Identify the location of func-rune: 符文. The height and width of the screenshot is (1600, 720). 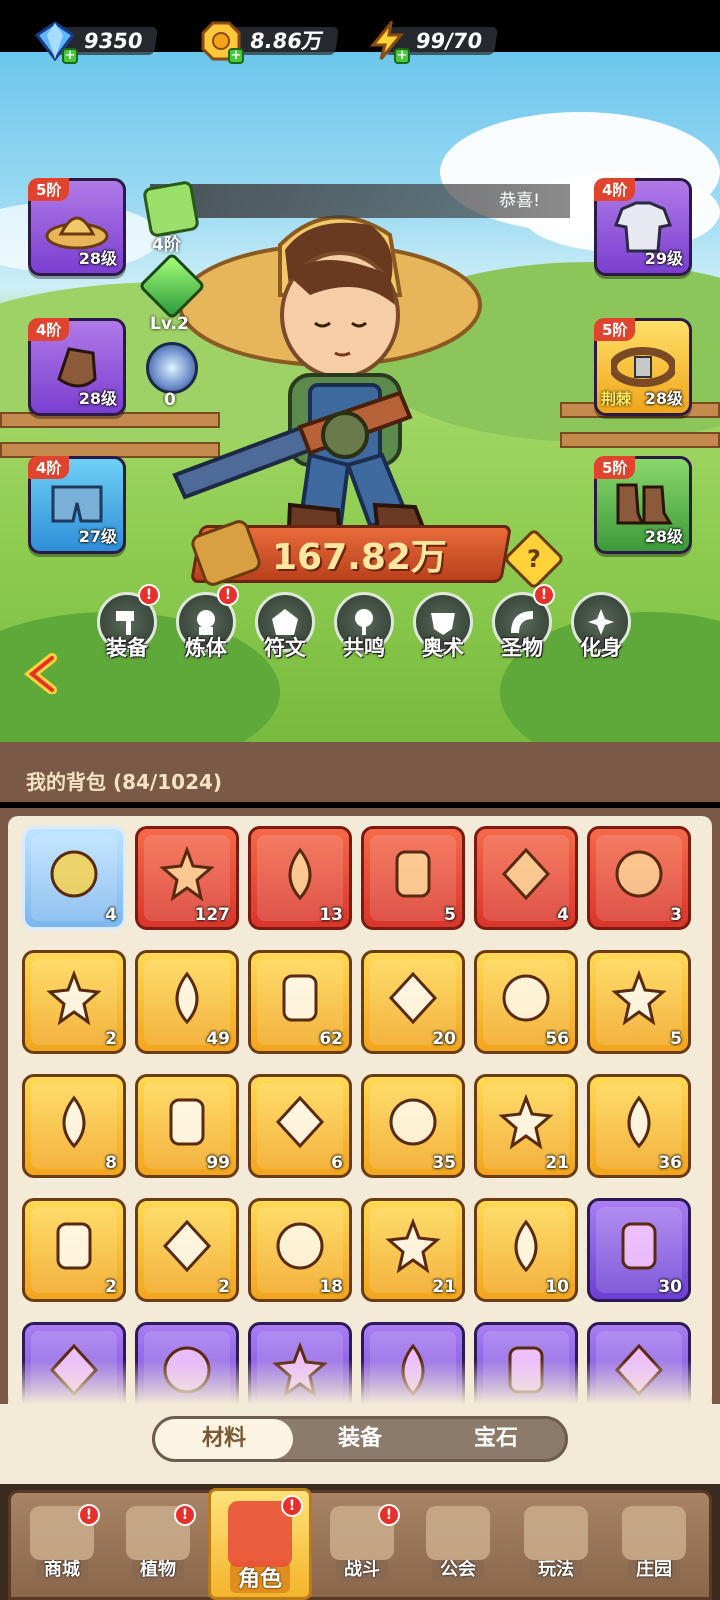
(285, 627).